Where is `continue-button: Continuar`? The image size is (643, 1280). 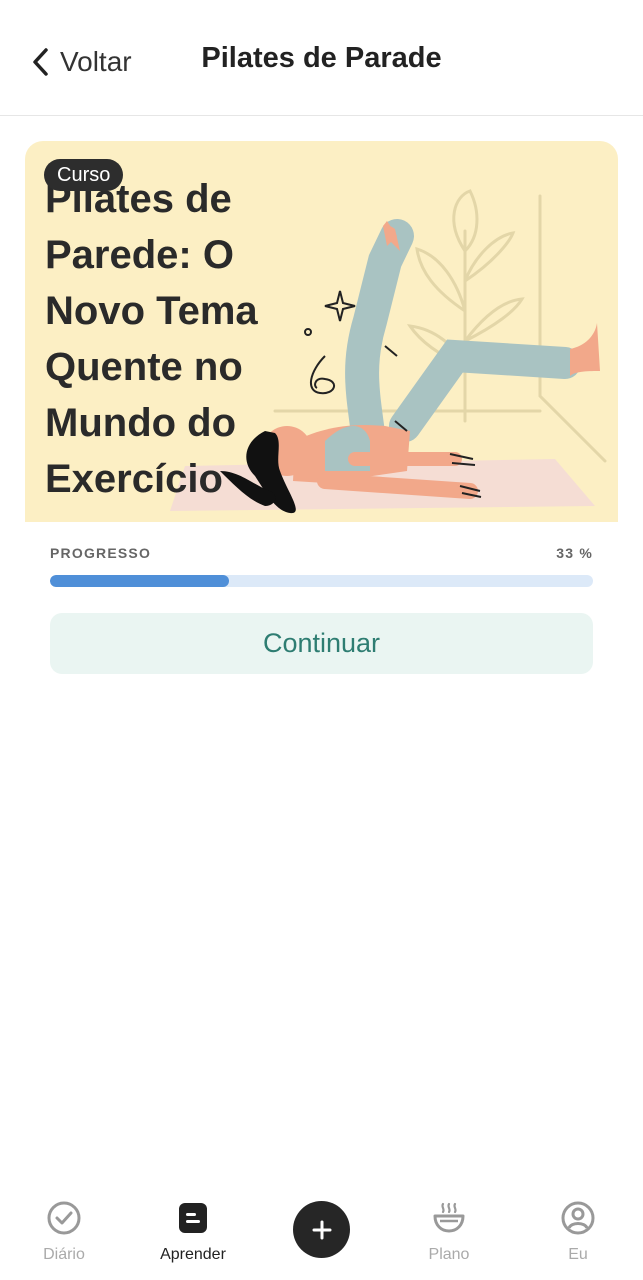 continue-button: Continuar is located at coordinates (321, 643).